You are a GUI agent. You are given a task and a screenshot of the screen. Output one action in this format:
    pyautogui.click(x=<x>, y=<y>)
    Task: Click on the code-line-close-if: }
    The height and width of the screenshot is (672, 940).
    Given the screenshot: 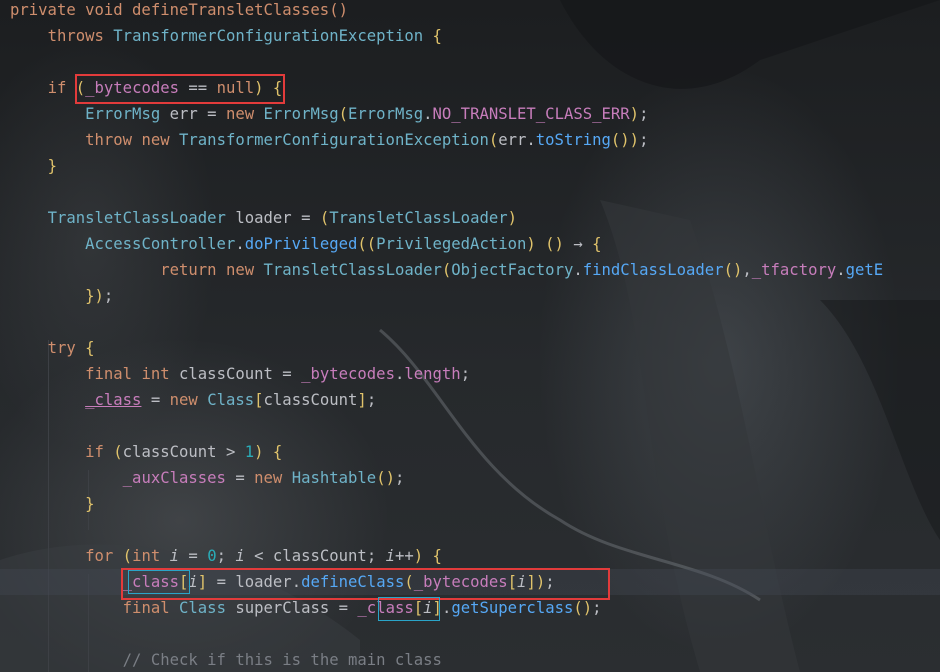 What is the action you would take?
    pyautogui.click(x=33, y=166)
    